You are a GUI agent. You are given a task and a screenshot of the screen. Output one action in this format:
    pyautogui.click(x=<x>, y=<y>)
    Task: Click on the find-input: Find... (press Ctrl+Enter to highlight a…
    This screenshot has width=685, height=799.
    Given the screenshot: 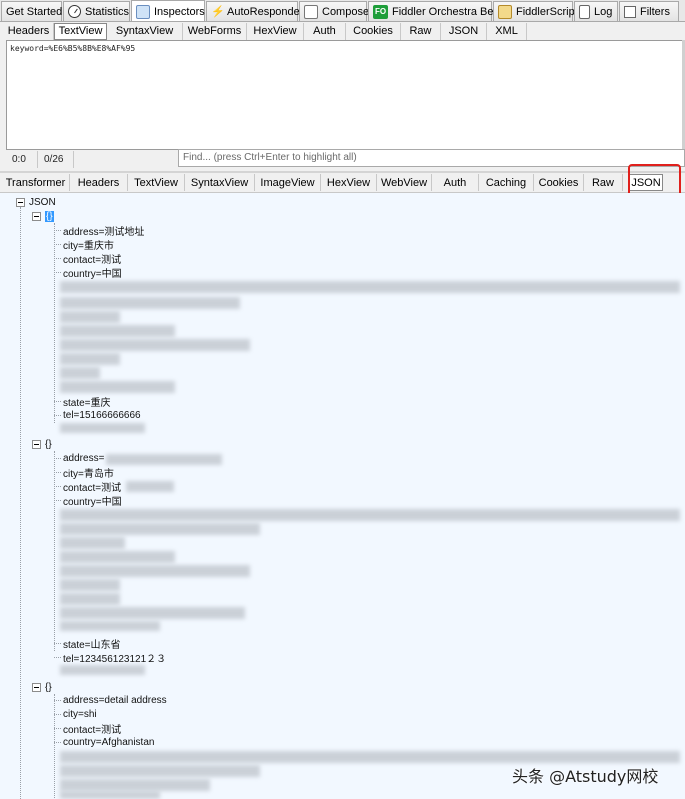 What is the action you would take?
    pyautogui.click(x=431, y=158)
    